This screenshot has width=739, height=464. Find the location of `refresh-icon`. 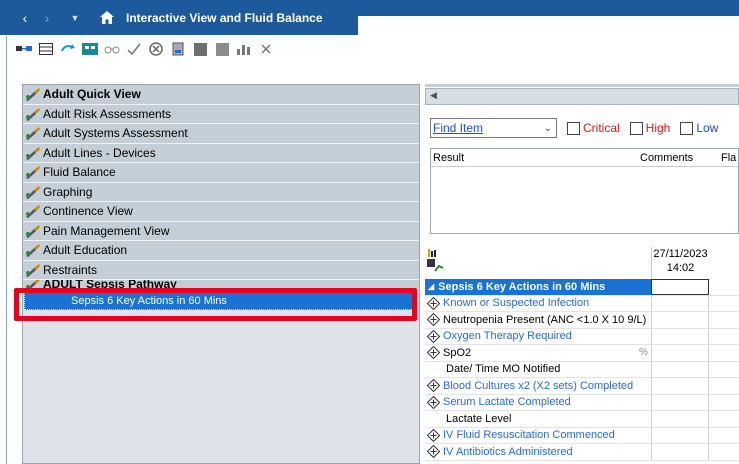

refresh-icon is located at coordinates (68, 49).